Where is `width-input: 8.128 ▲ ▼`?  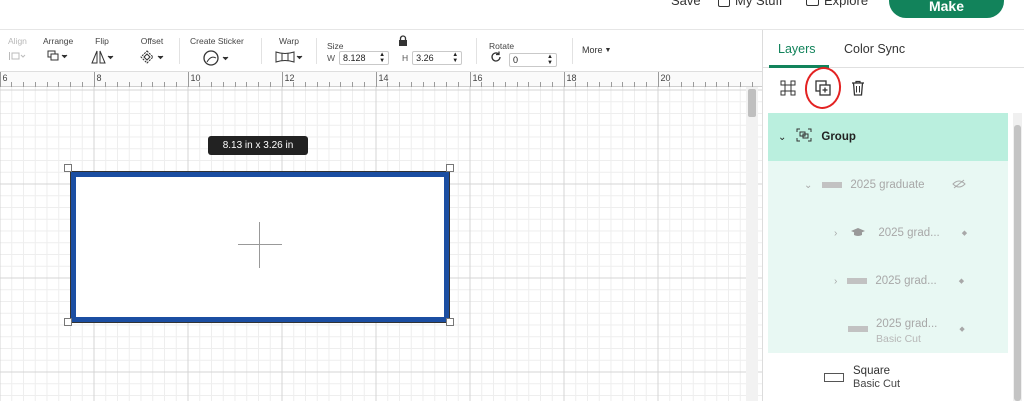
width-input: 8.128 ▲ ▼ is located at coordinates (364, 58).